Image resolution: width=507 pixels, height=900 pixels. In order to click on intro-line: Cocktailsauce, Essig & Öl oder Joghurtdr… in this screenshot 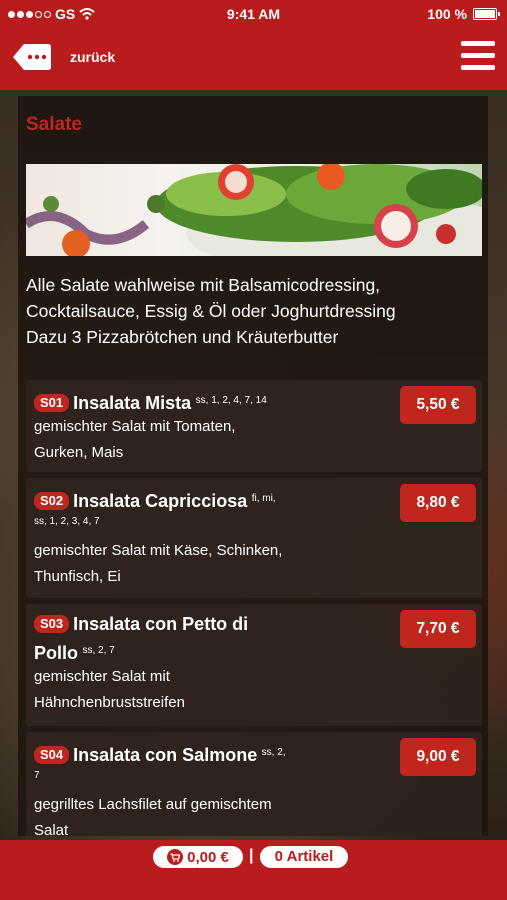, I will do `click(211, 311)`.